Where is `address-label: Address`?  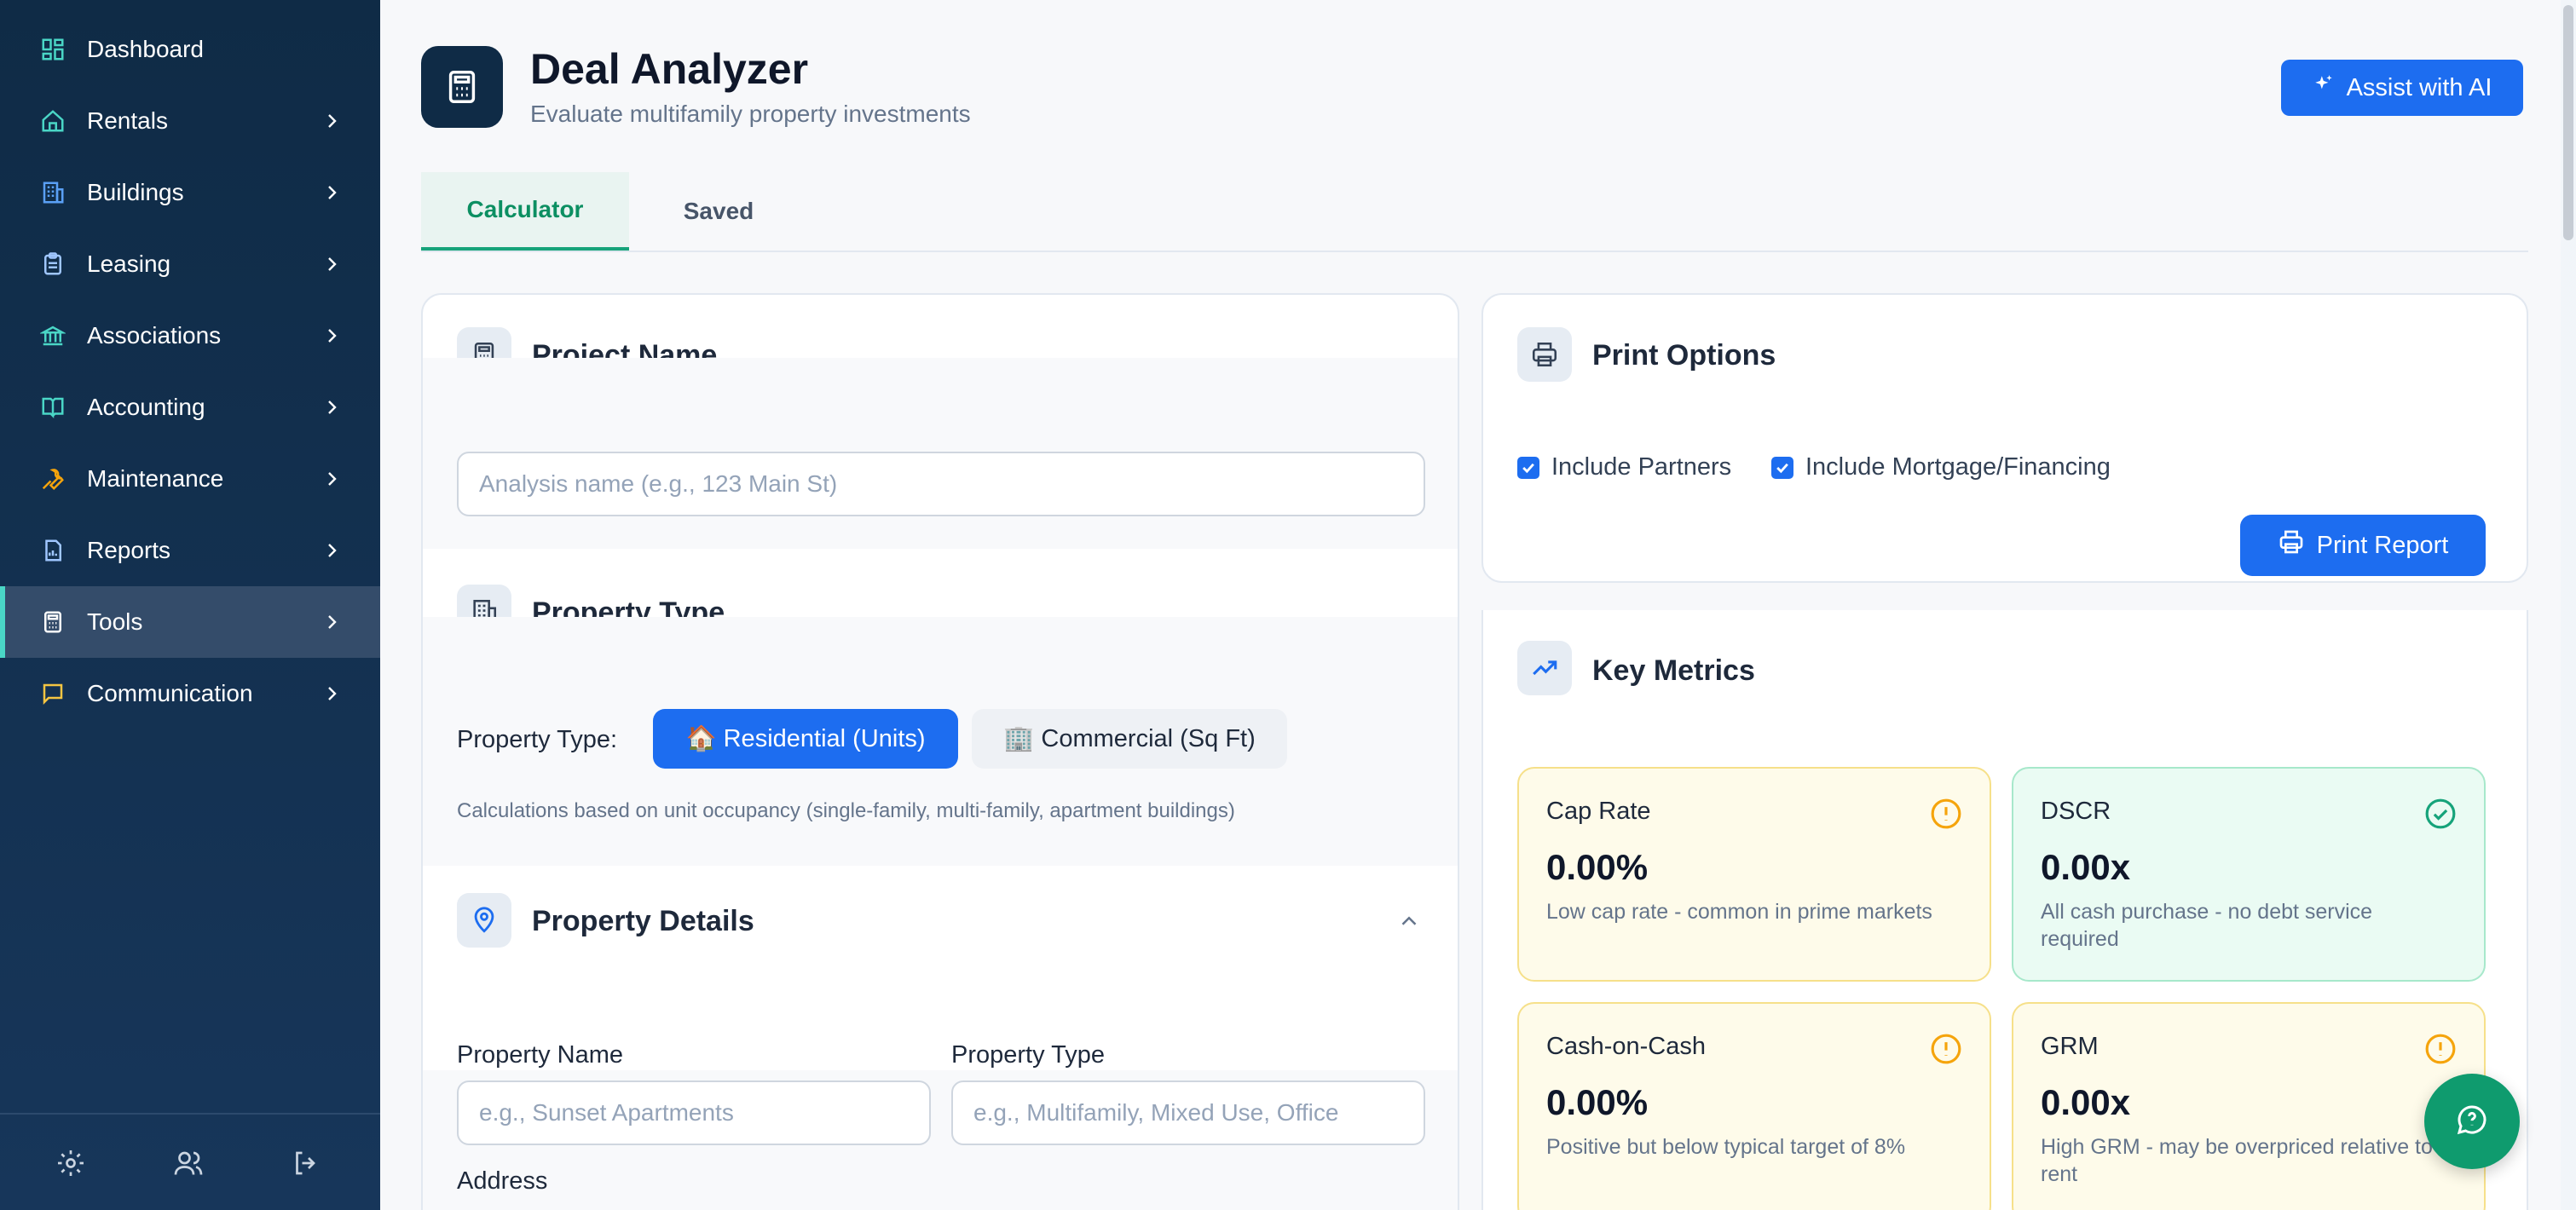 address-label: Address is located at coordinates (502, 1181).